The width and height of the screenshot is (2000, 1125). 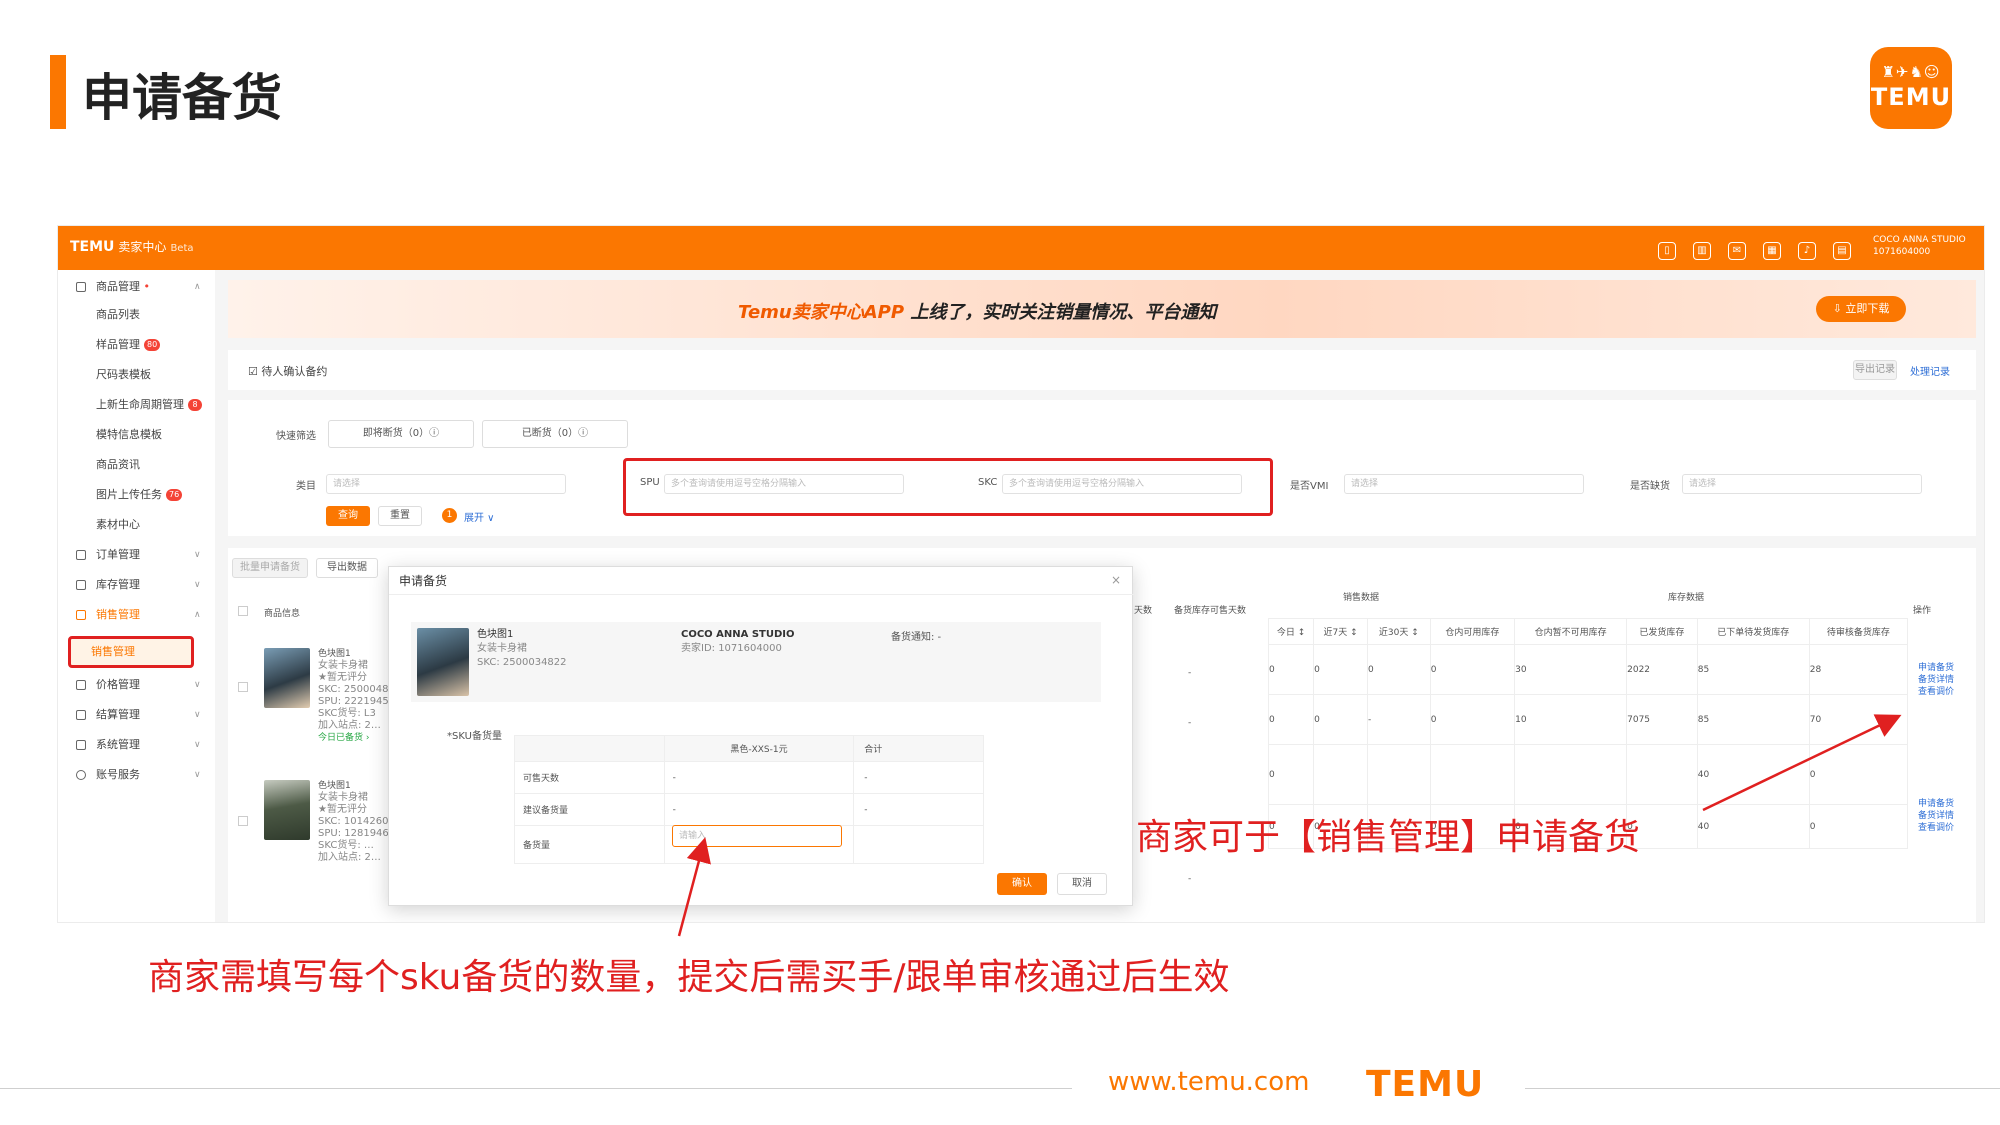 I want to click on arrow-to-qty-input, so click(x=694, y=887).